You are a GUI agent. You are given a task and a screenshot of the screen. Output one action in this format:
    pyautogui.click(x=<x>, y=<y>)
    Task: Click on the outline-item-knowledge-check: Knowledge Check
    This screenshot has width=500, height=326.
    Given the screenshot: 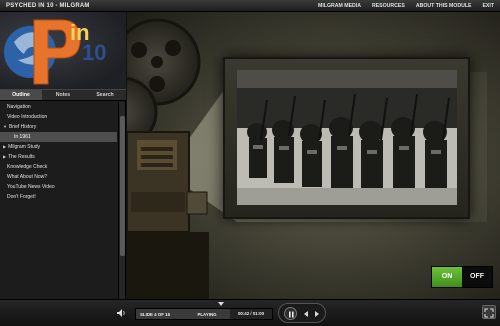 What is the action you would take?
    pyautogui.click(x=58, y=167)
    